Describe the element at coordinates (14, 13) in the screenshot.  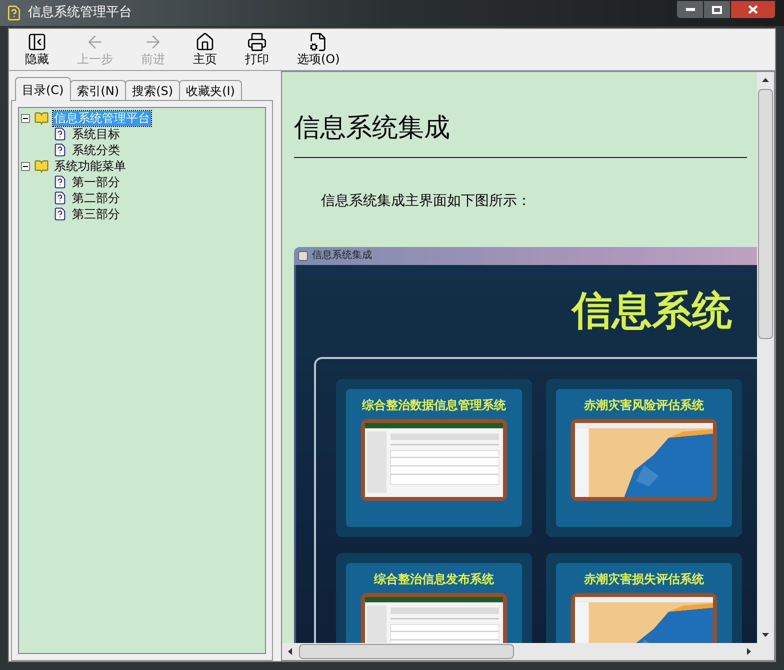
I see `help-file-icon` at that location.